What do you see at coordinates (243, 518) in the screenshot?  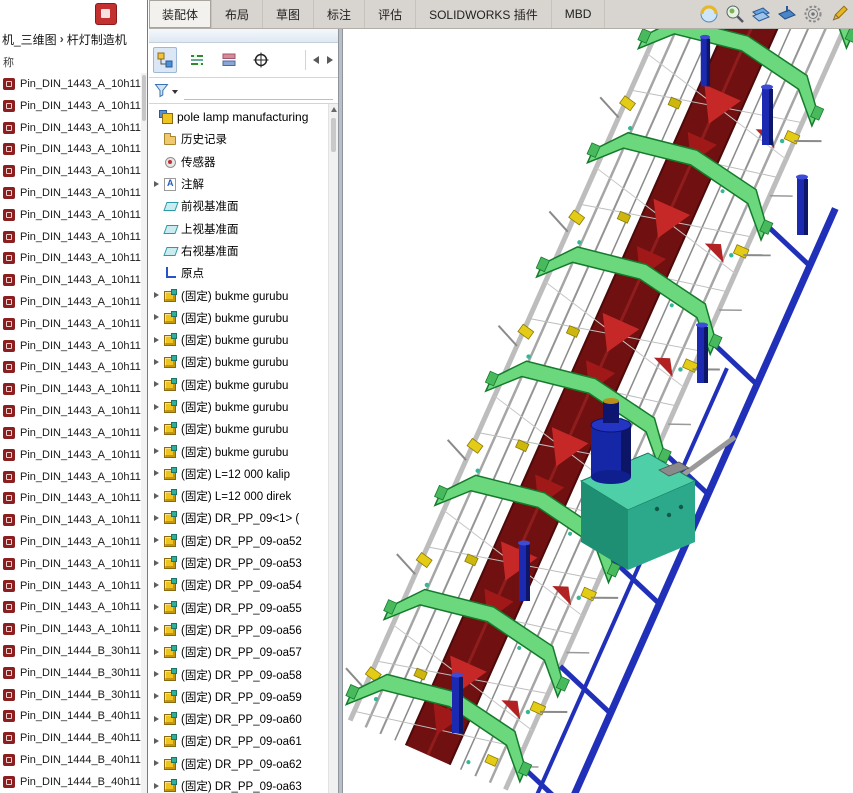 I see `tree-item: (固定) DR_PP_09<1> (` at bounding box center [243, 518].